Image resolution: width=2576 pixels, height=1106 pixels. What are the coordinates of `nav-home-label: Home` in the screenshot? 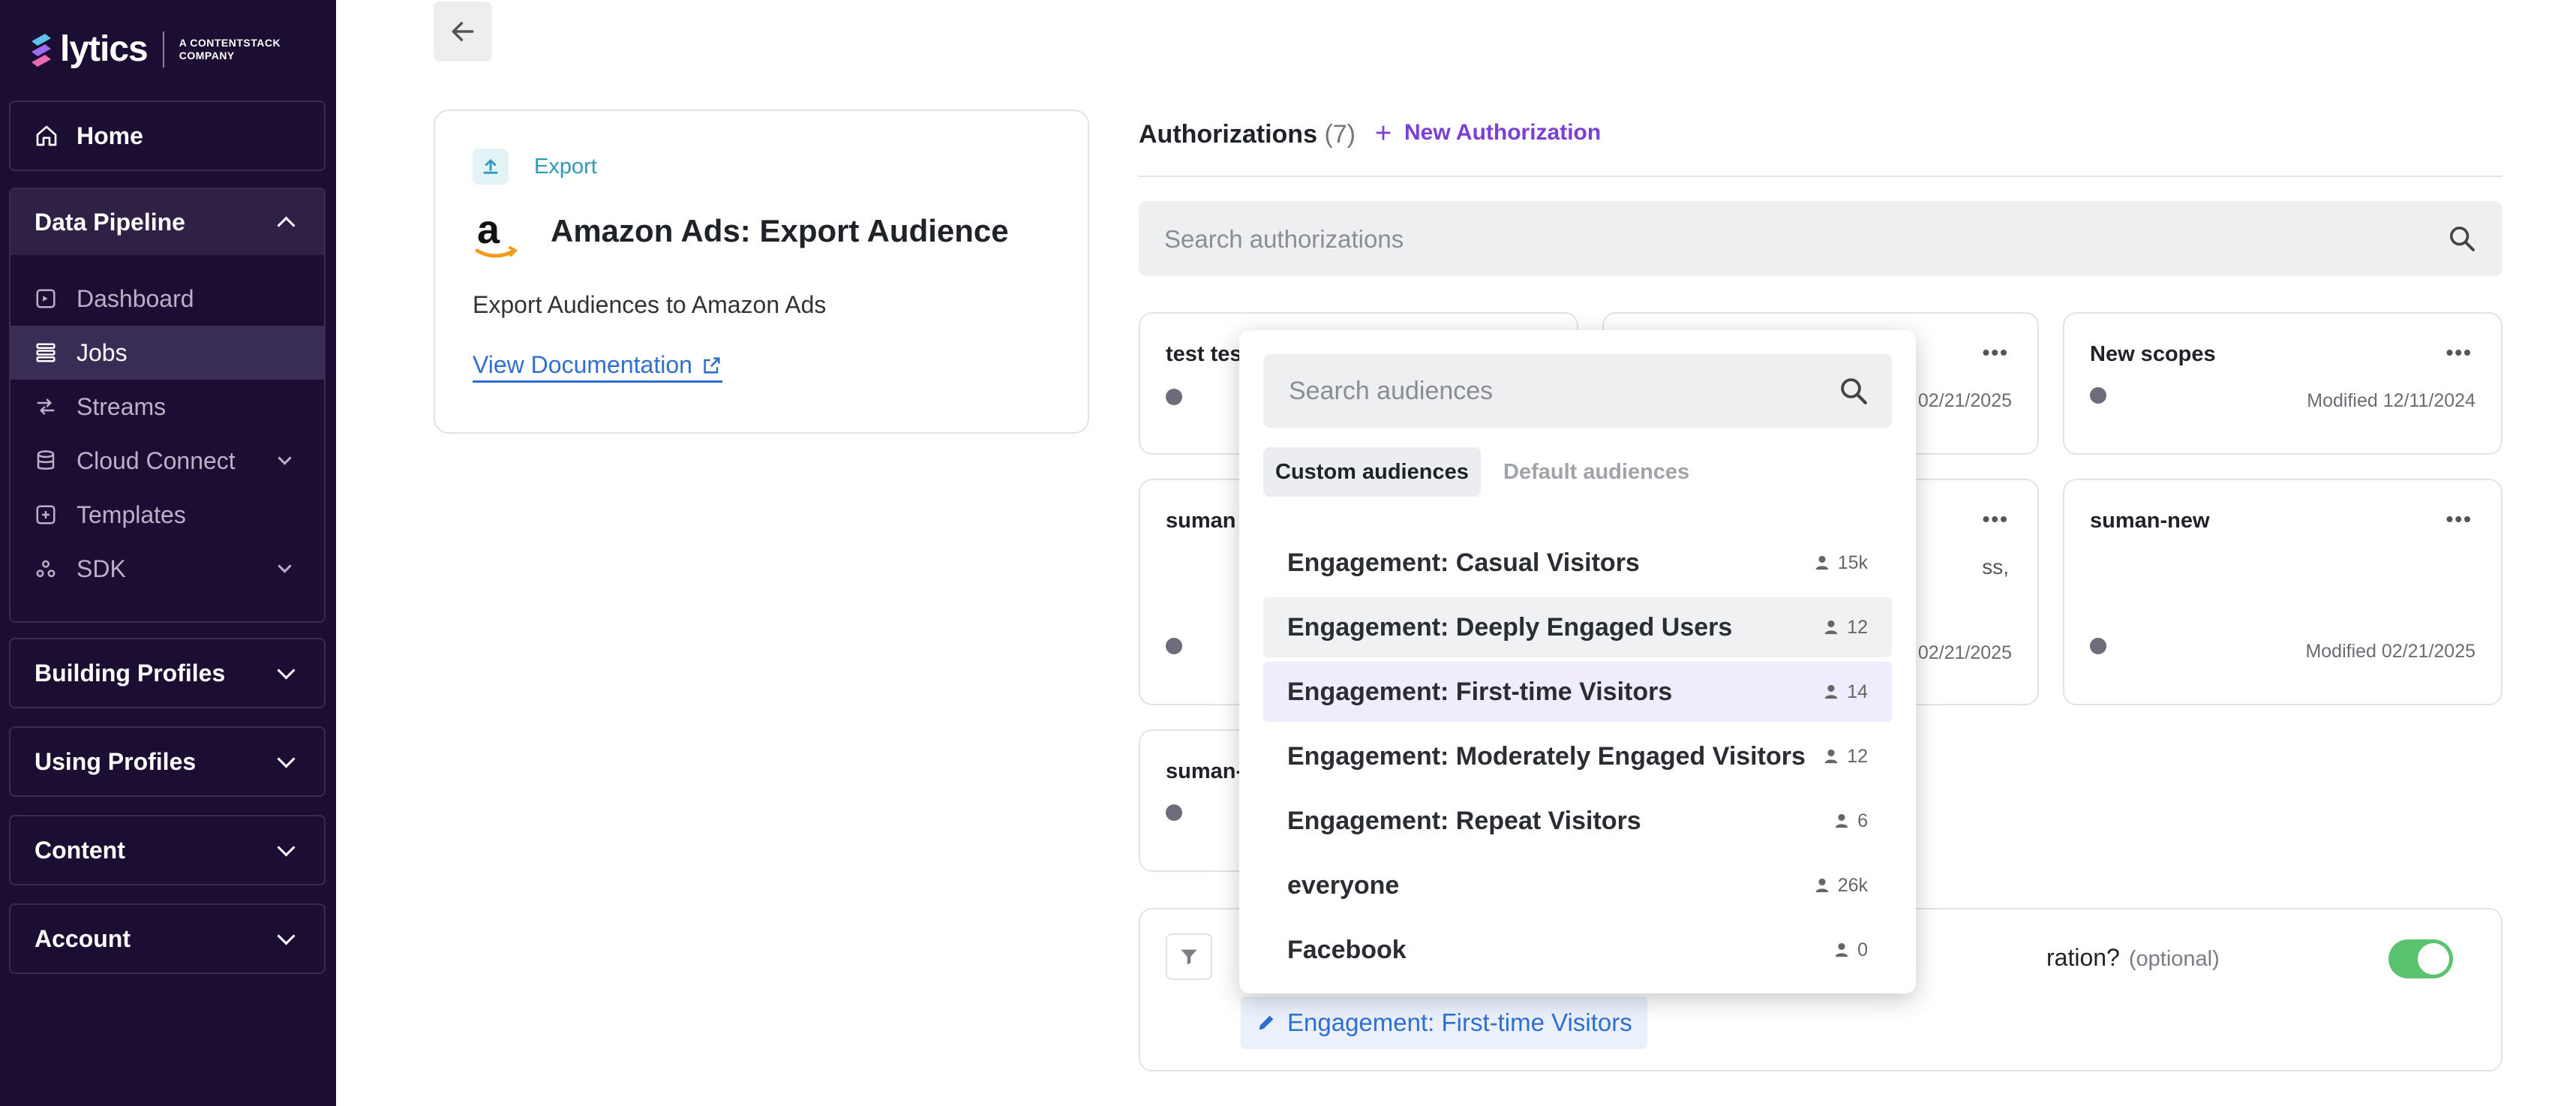 It's located at (110, 136).